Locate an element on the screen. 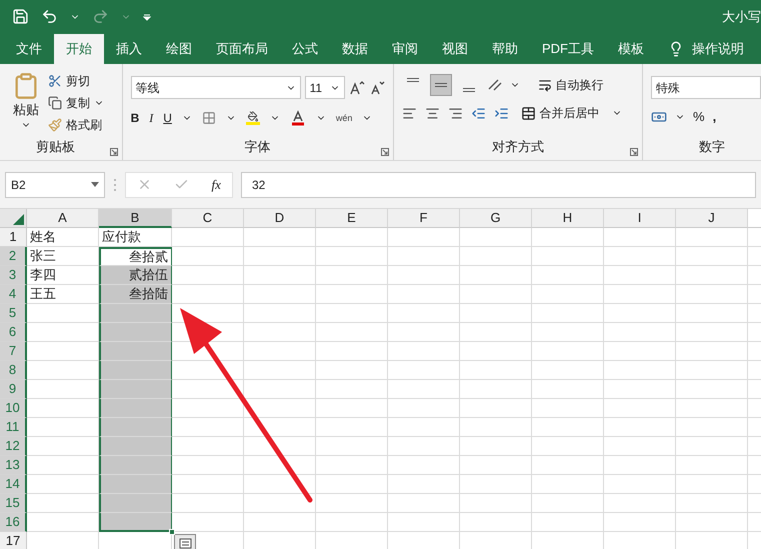  ribbon-tab: PDF工具 is located at coordinates (568, 49).